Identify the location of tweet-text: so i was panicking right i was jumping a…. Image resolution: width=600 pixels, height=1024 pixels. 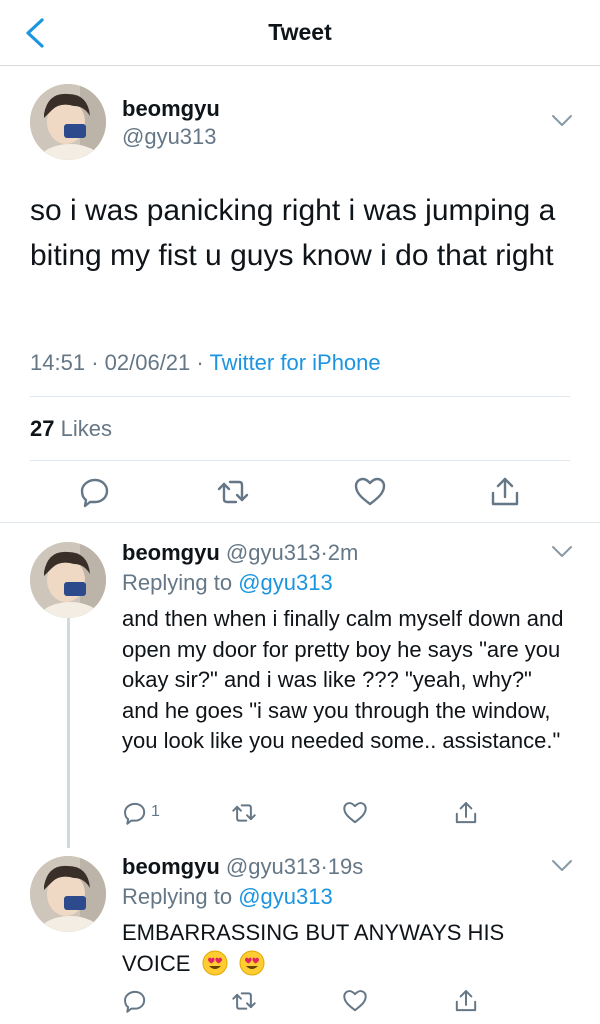
(293, 233).